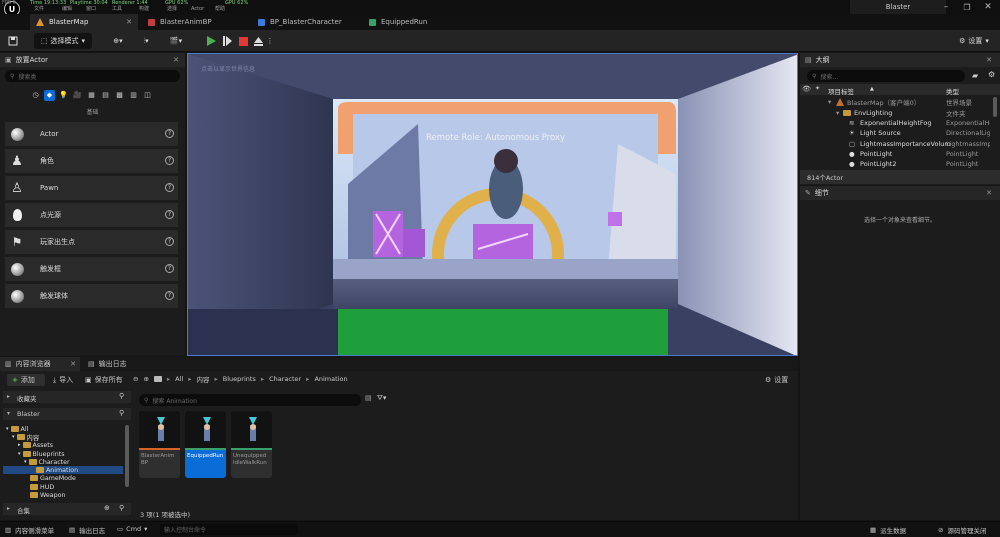 This screenshot has width=1000, height=537. What do you see at coordinates (408, 22) in the screenshot?
I see `tab-equippedrun: EquippedRun` at bounding box center [408, 22].